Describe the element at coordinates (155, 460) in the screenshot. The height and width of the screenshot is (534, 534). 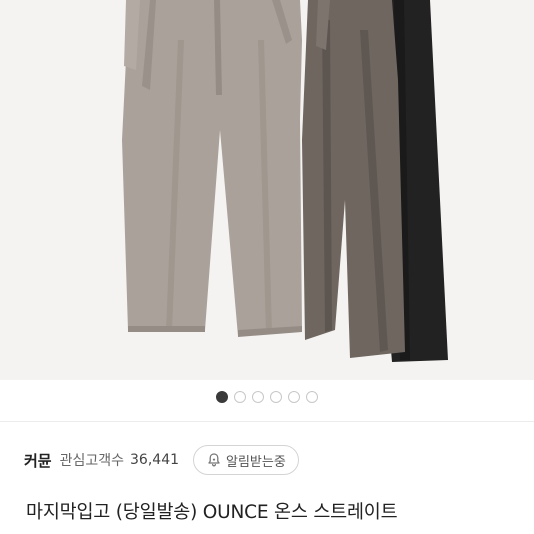
I see `followers-count: 36,441` at that location.